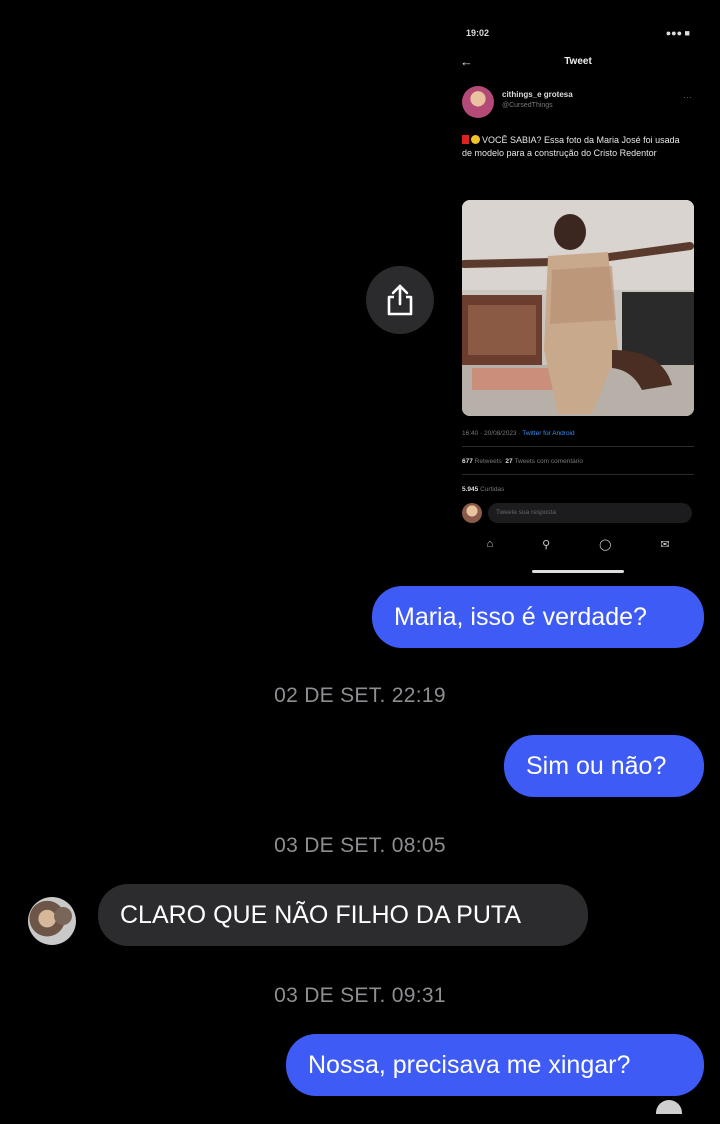 Image resolution: width=720 pixels, height=1124 pixels. I want to click on message-timestamp: 03 DE SET. 09:31, so click(360, 995).